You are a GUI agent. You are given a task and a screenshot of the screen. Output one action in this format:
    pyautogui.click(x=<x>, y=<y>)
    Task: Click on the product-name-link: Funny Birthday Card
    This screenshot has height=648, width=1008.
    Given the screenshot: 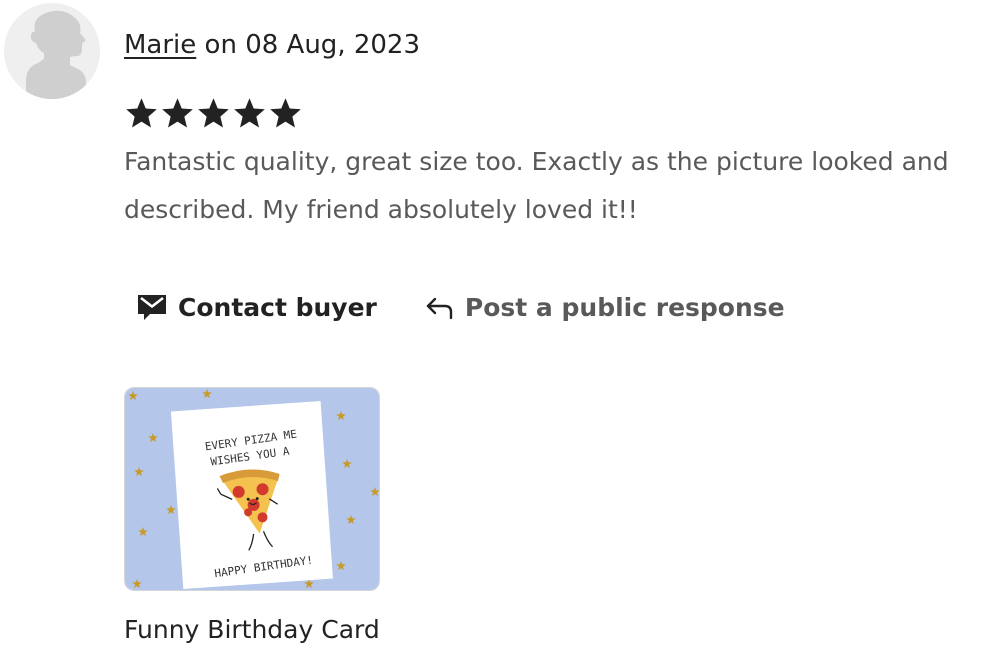 What is the action you would take?
    pyautogui.click(x=252, y=630)
    